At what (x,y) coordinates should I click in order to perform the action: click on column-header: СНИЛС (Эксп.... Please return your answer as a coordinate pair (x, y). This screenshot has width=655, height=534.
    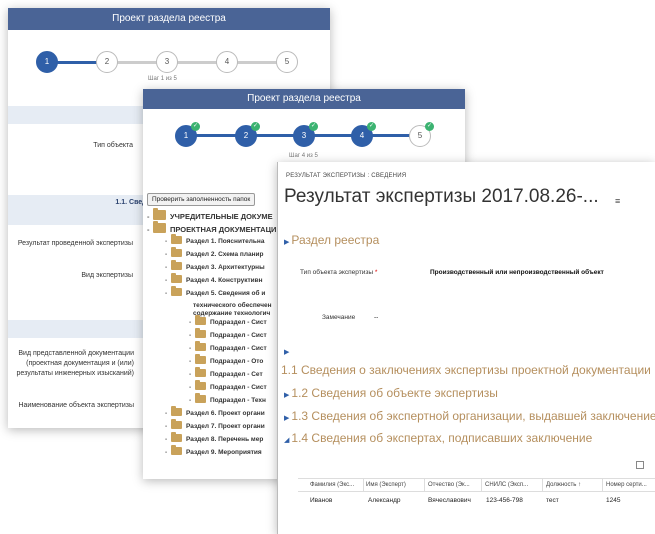
    Looking at the image, I should click on (506, 485).